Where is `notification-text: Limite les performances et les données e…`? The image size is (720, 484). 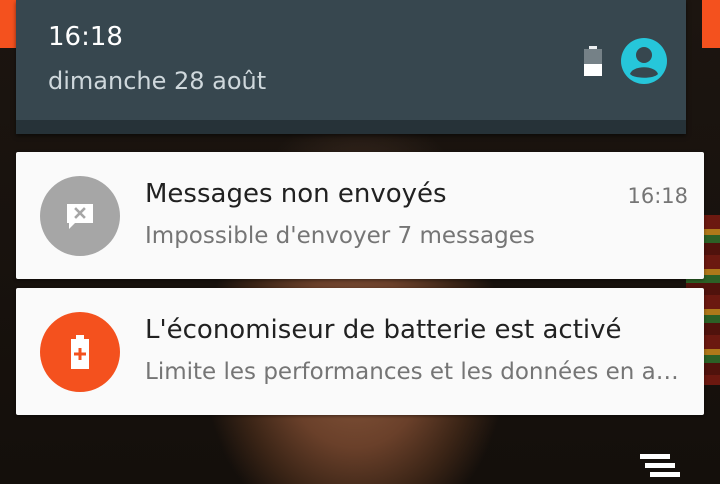
notification-text: Limite les performances et les données e… is located at coordinates (415, 372).